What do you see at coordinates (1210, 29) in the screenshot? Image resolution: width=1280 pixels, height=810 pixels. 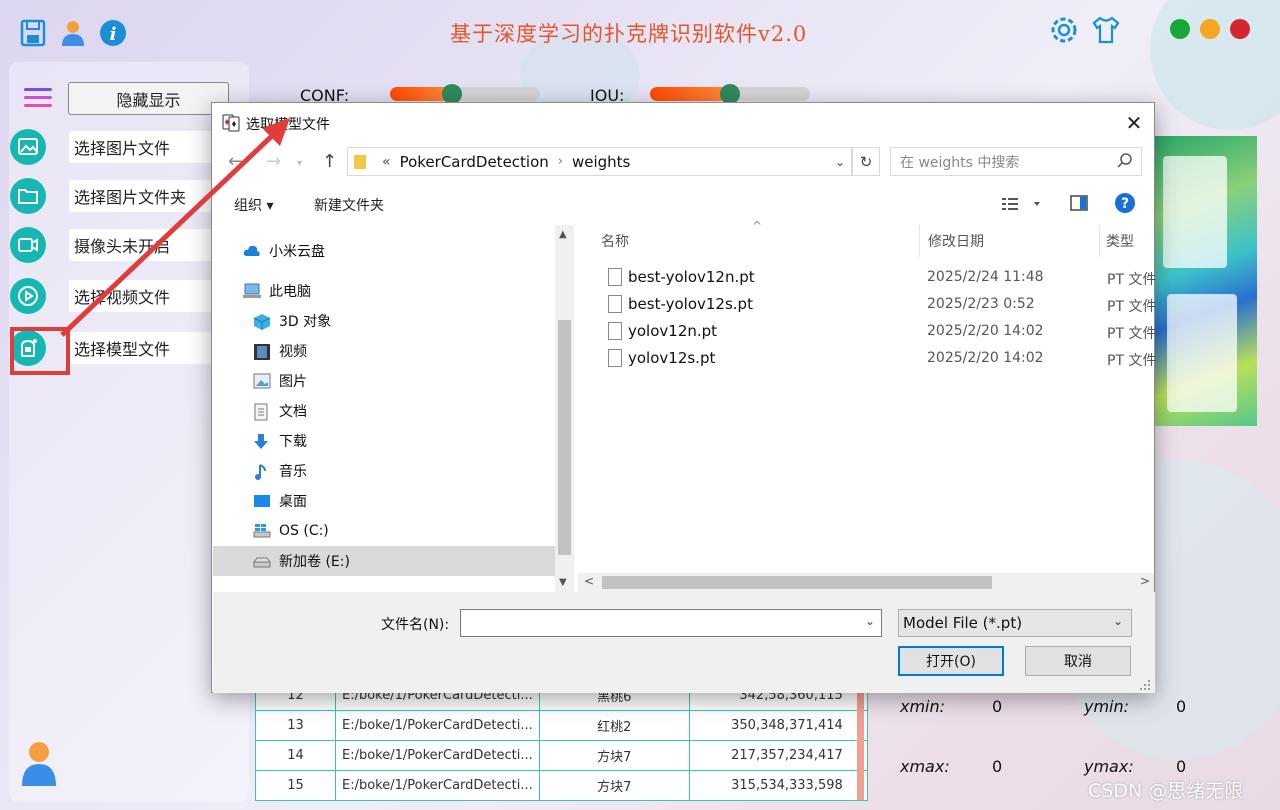 I see `minimize-dot` at bounding box center [1210, 29].